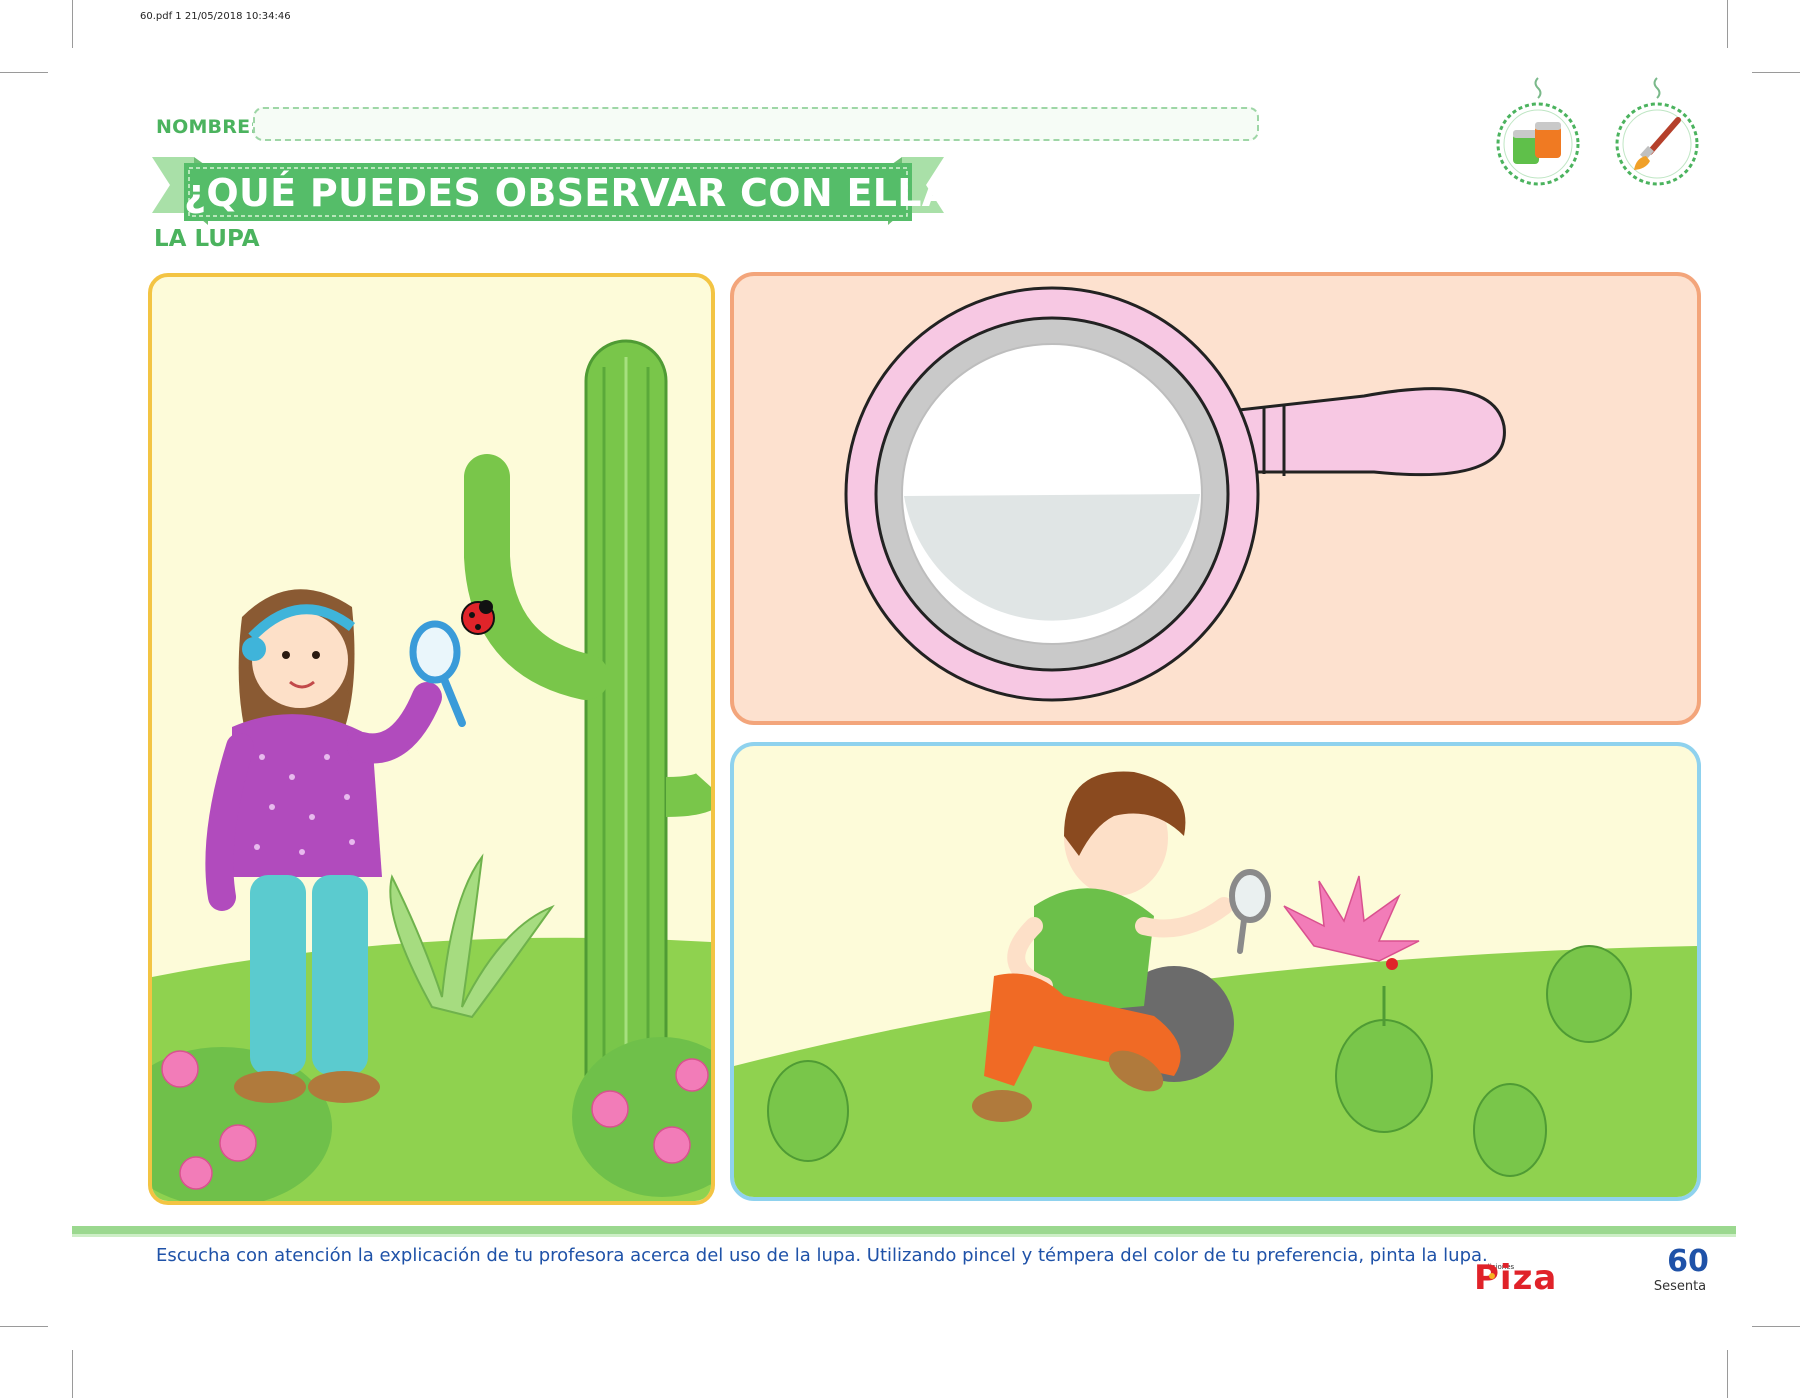  I want to click on publisher-logo: Piza, so click(1516, 1278).